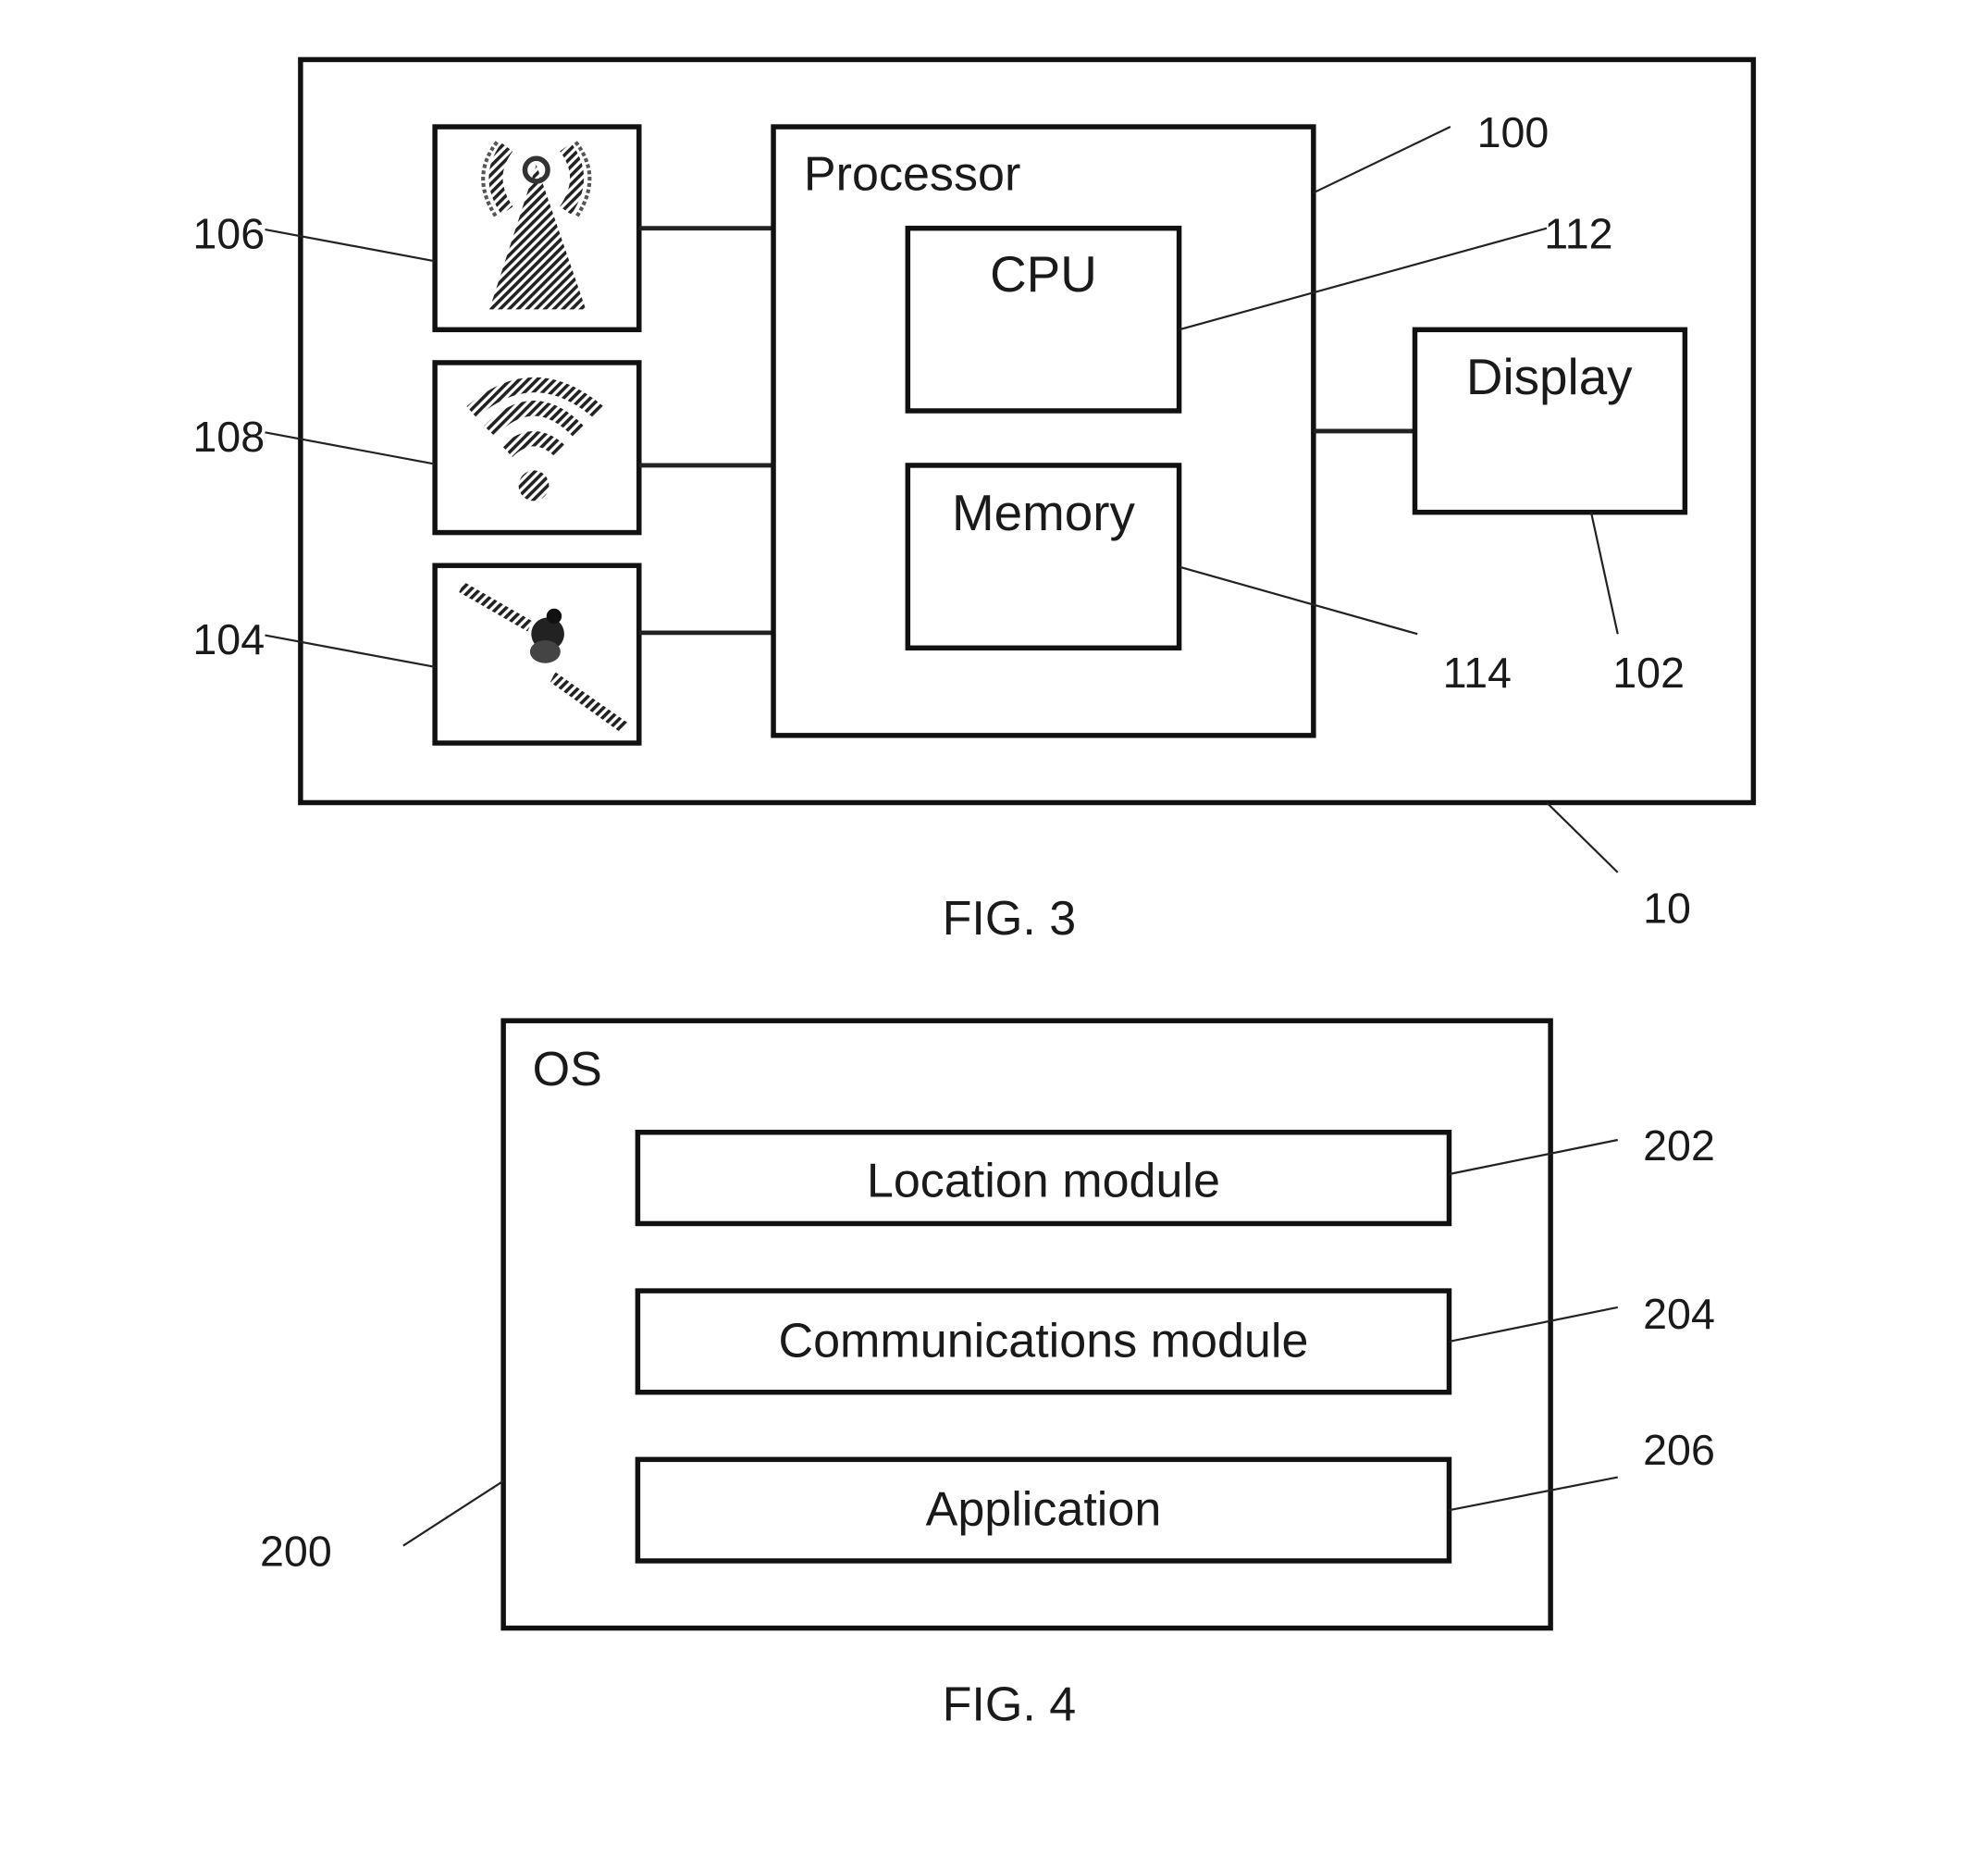 Image resolution: width=1988 pixels, height=1869 pixels. I want to click on os-label: OS, so click(567, 1070).